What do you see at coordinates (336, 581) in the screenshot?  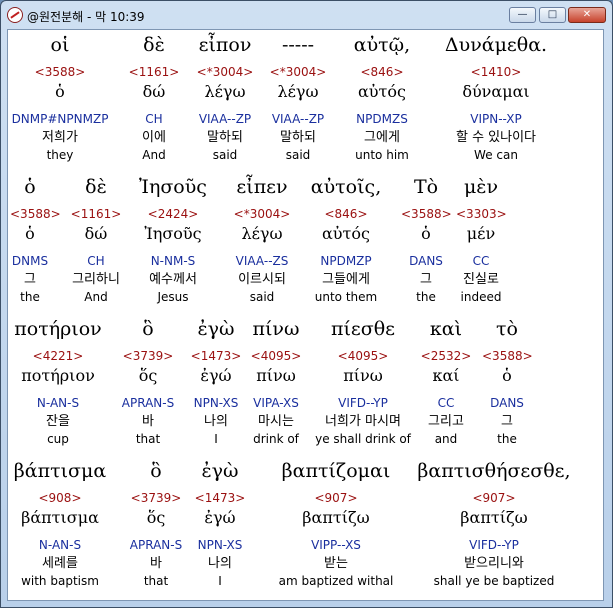 I see `word-english: am baptized withal` at bounding box center [336, 581].